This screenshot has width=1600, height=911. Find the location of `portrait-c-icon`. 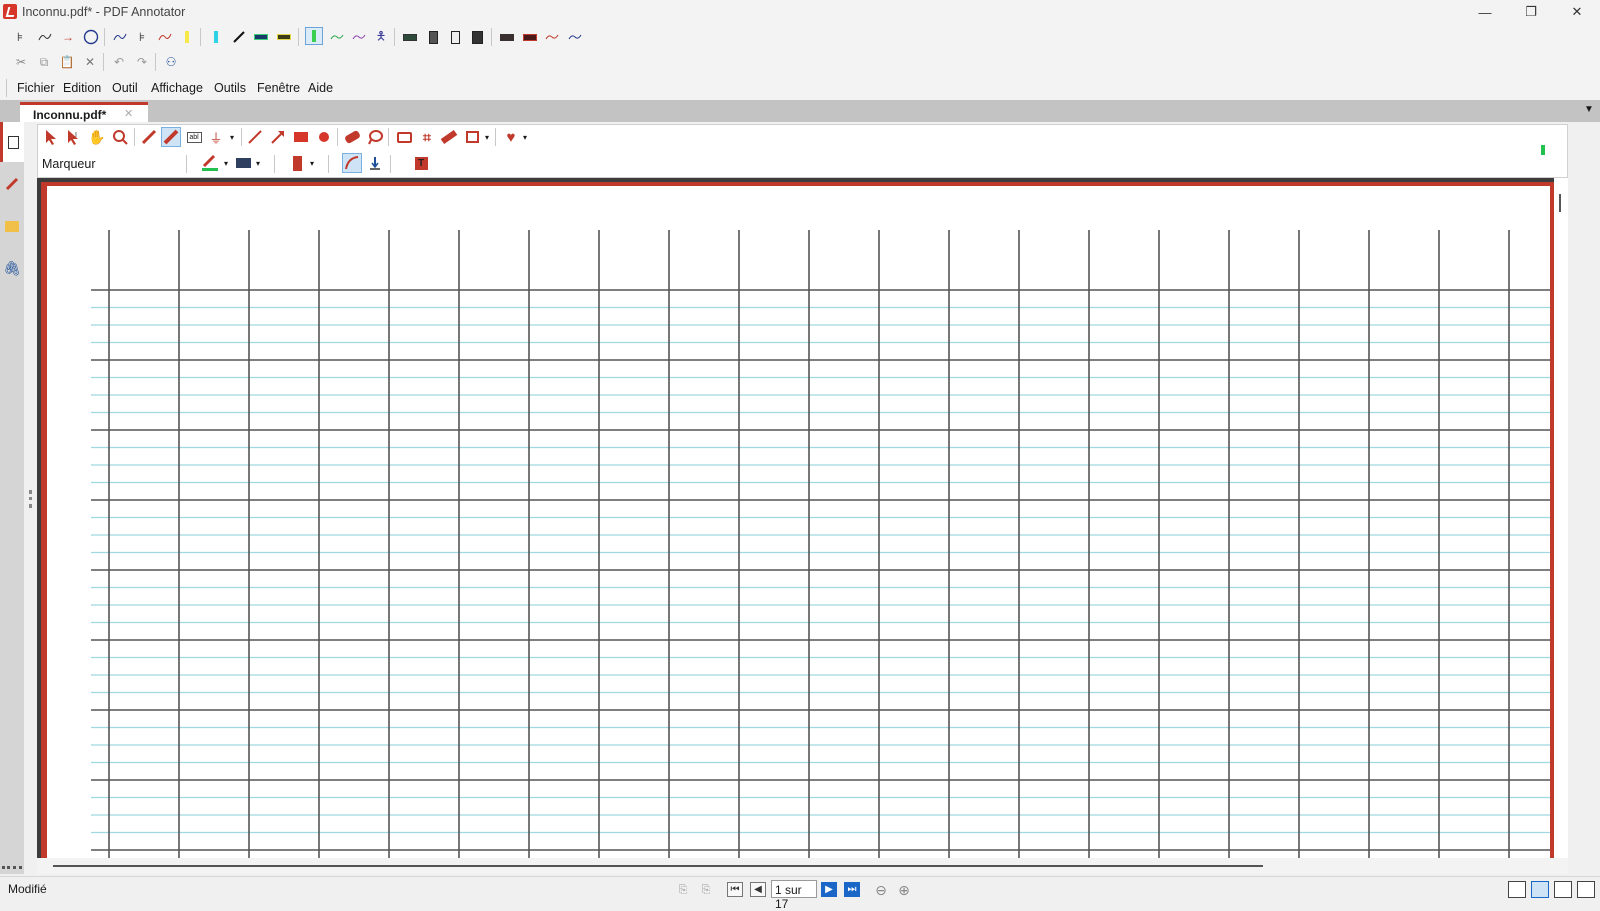

portrait-c-icon is located at coordinates (477, 37).